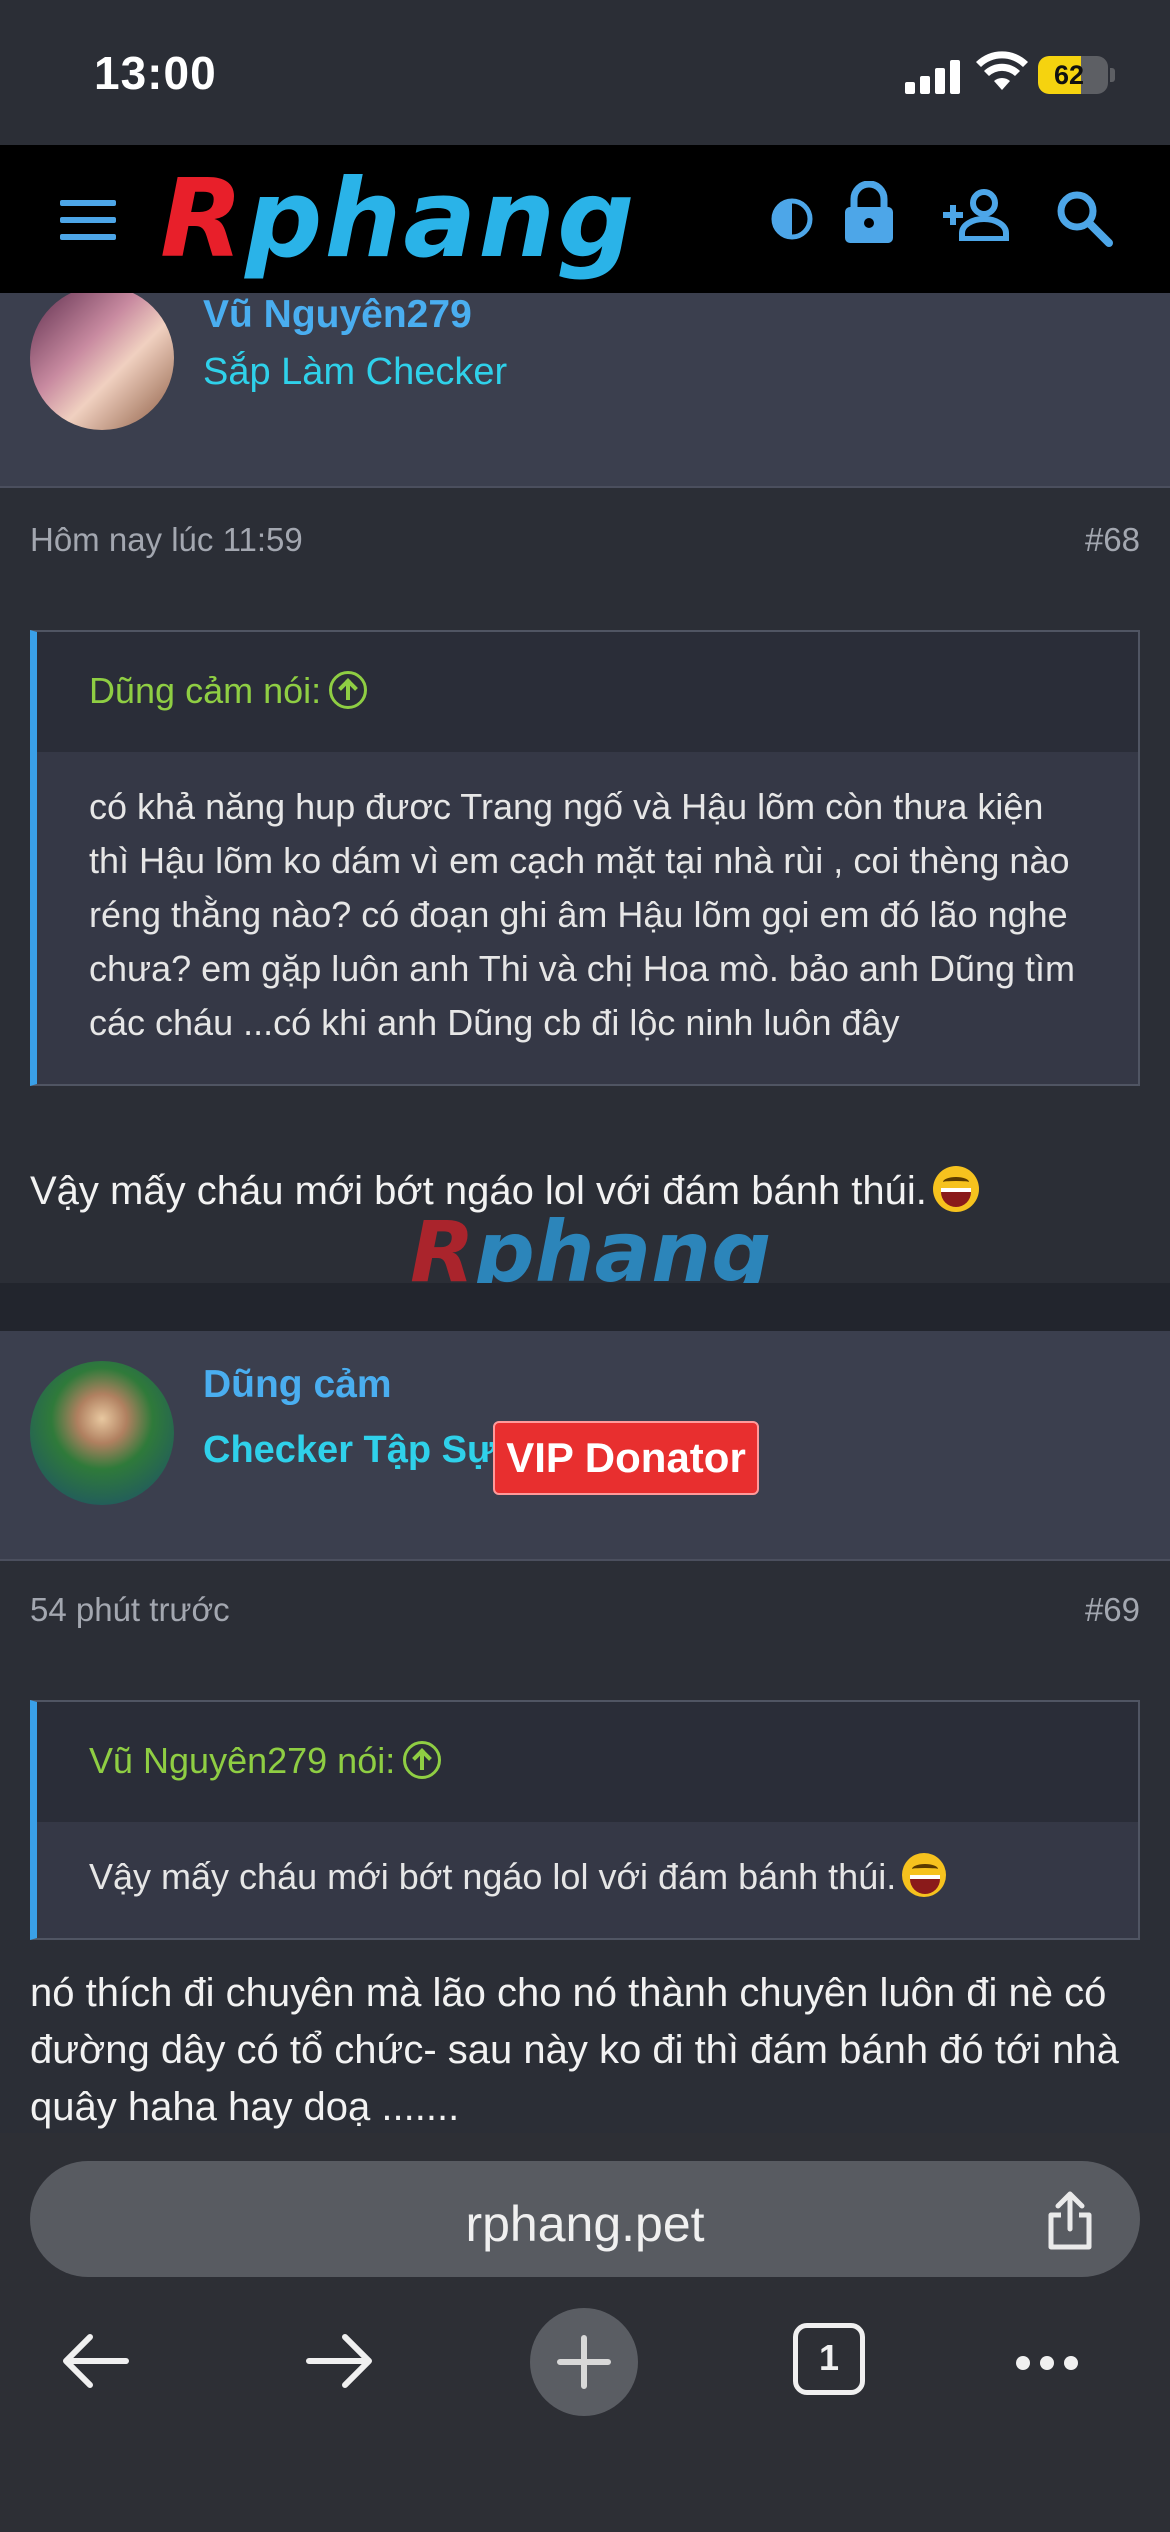  Describe the element at coordinates (205, 690) in the screenshot. I see `quote-author-label: Dũng cảm nói:` at that location.